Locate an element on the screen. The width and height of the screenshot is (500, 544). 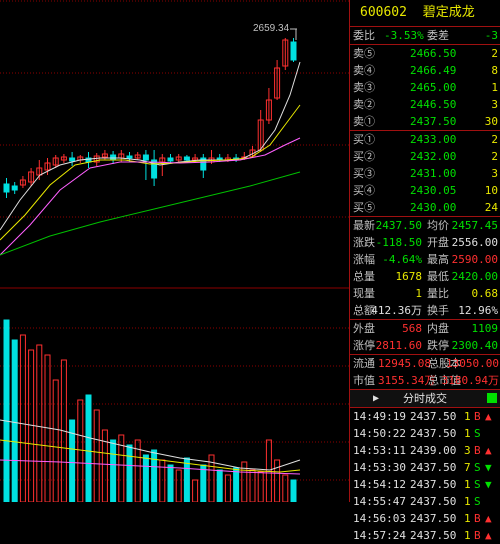
tick-tab-bar: ▶ 分时成交 is located at coordinates (425, 399).